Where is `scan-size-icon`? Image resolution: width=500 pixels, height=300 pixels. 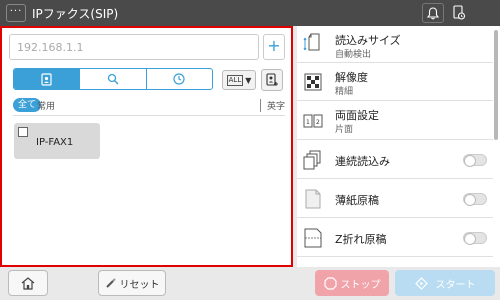
scan-size-icon is located at coordinates (313, 43).